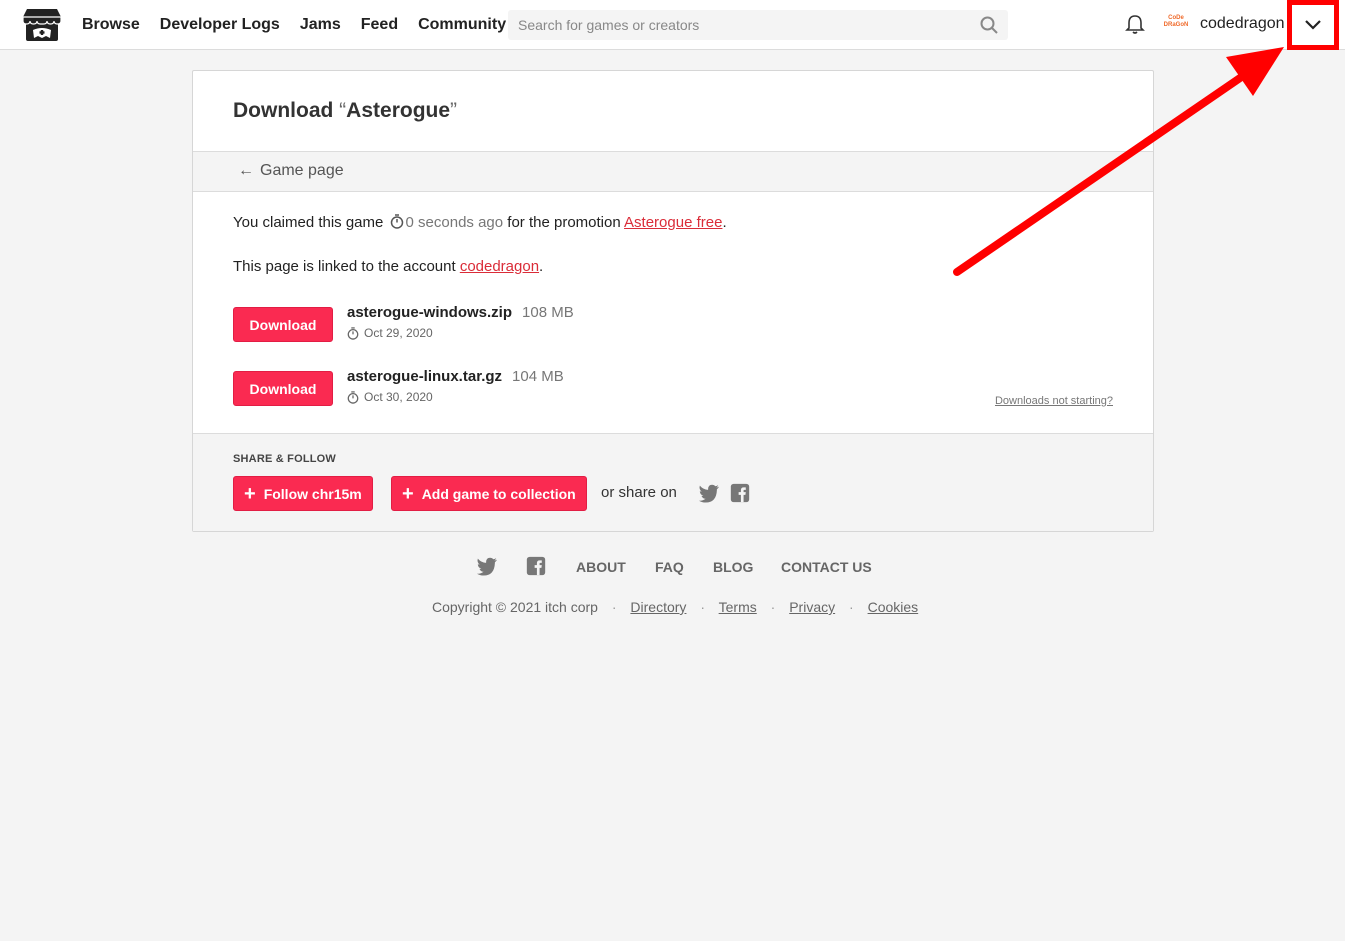  I want to click on promotion-link: Asterogue free, so click(673, 222).